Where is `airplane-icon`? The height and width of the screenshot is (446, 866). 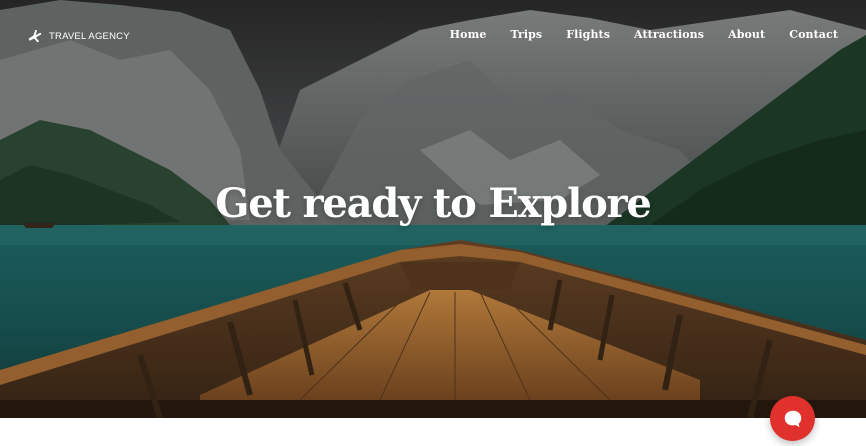
airplane-icon is located at coordinates (35, 36).